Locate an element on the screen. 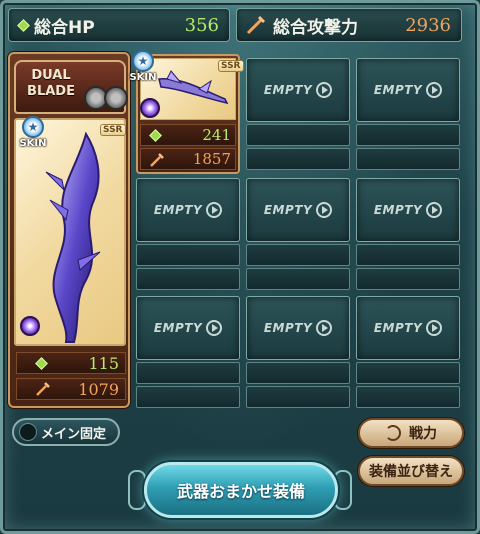 This screenshot has height=534, width=480. total-hp-label: 総合HP is located at coordinates (64, 27).